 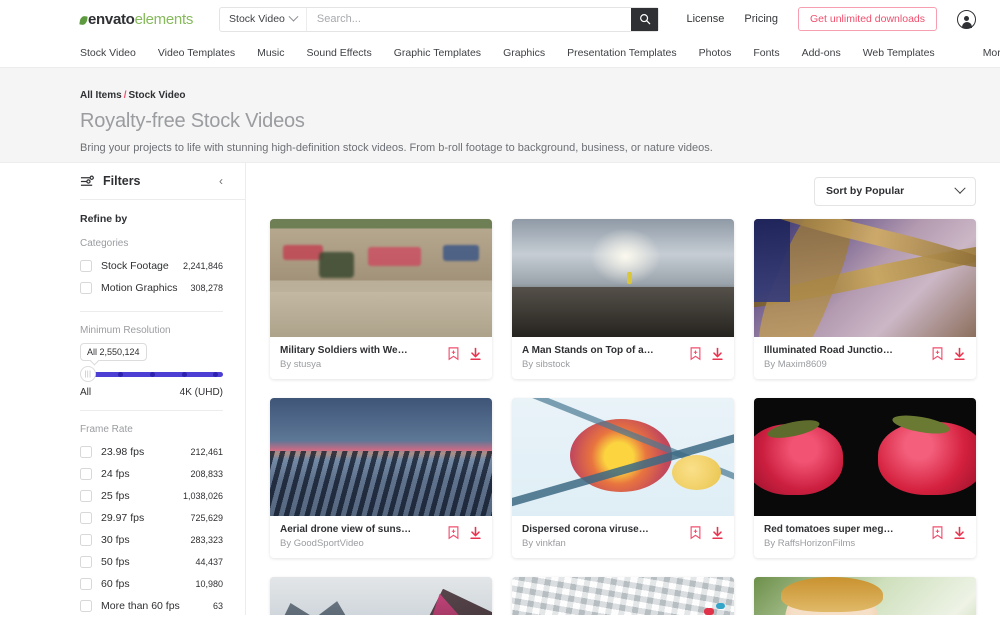 What do you see at coordinates (206, 540) in the screenshot?
I see `filter-count: 283,323` at bounding box center [206, 540].